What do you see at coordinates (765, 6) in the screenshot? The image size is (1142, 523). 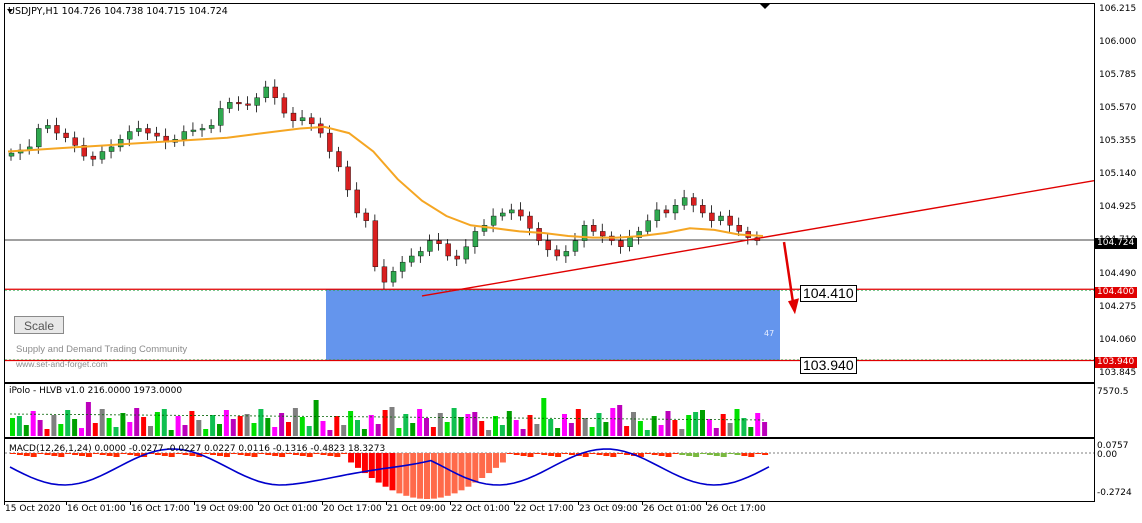 I see `chart-shift-marker-icon` at bounding box center [765, 6].